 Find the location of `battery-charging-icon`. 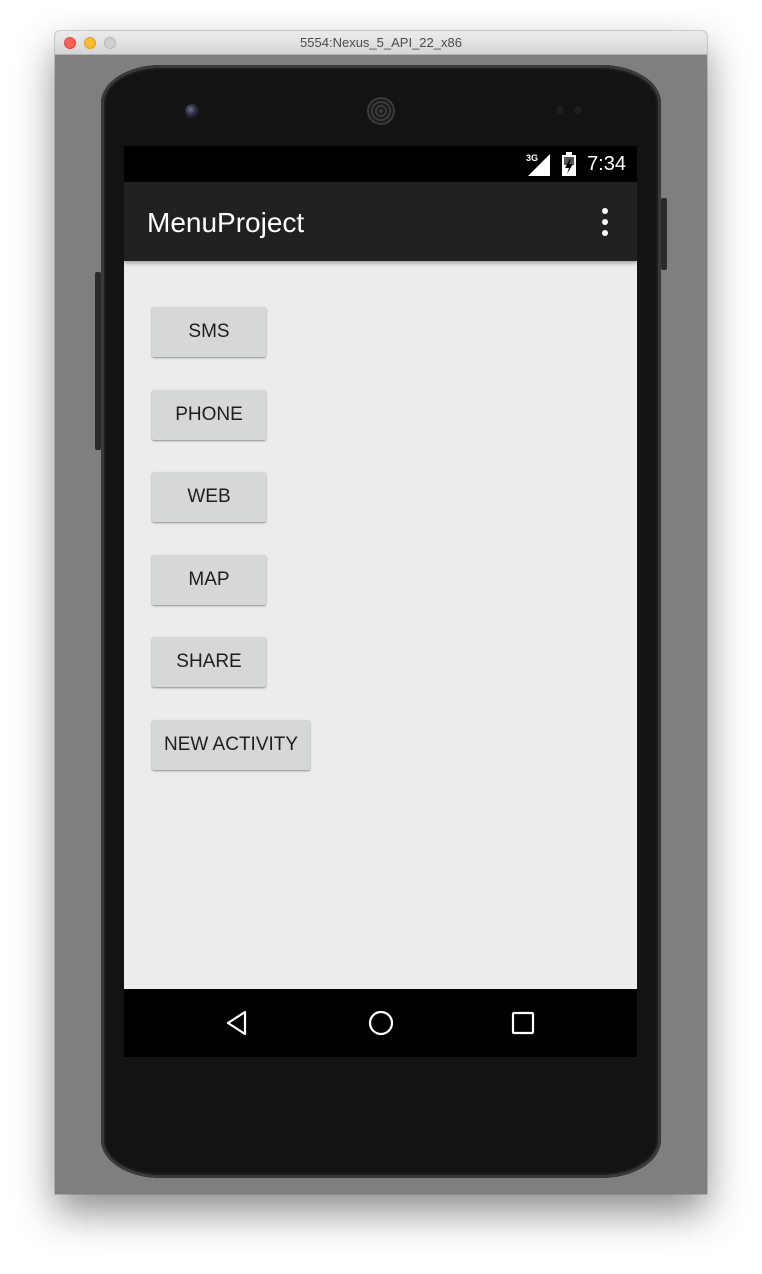

battery-charging-icon is located at coordinates (569, 164).